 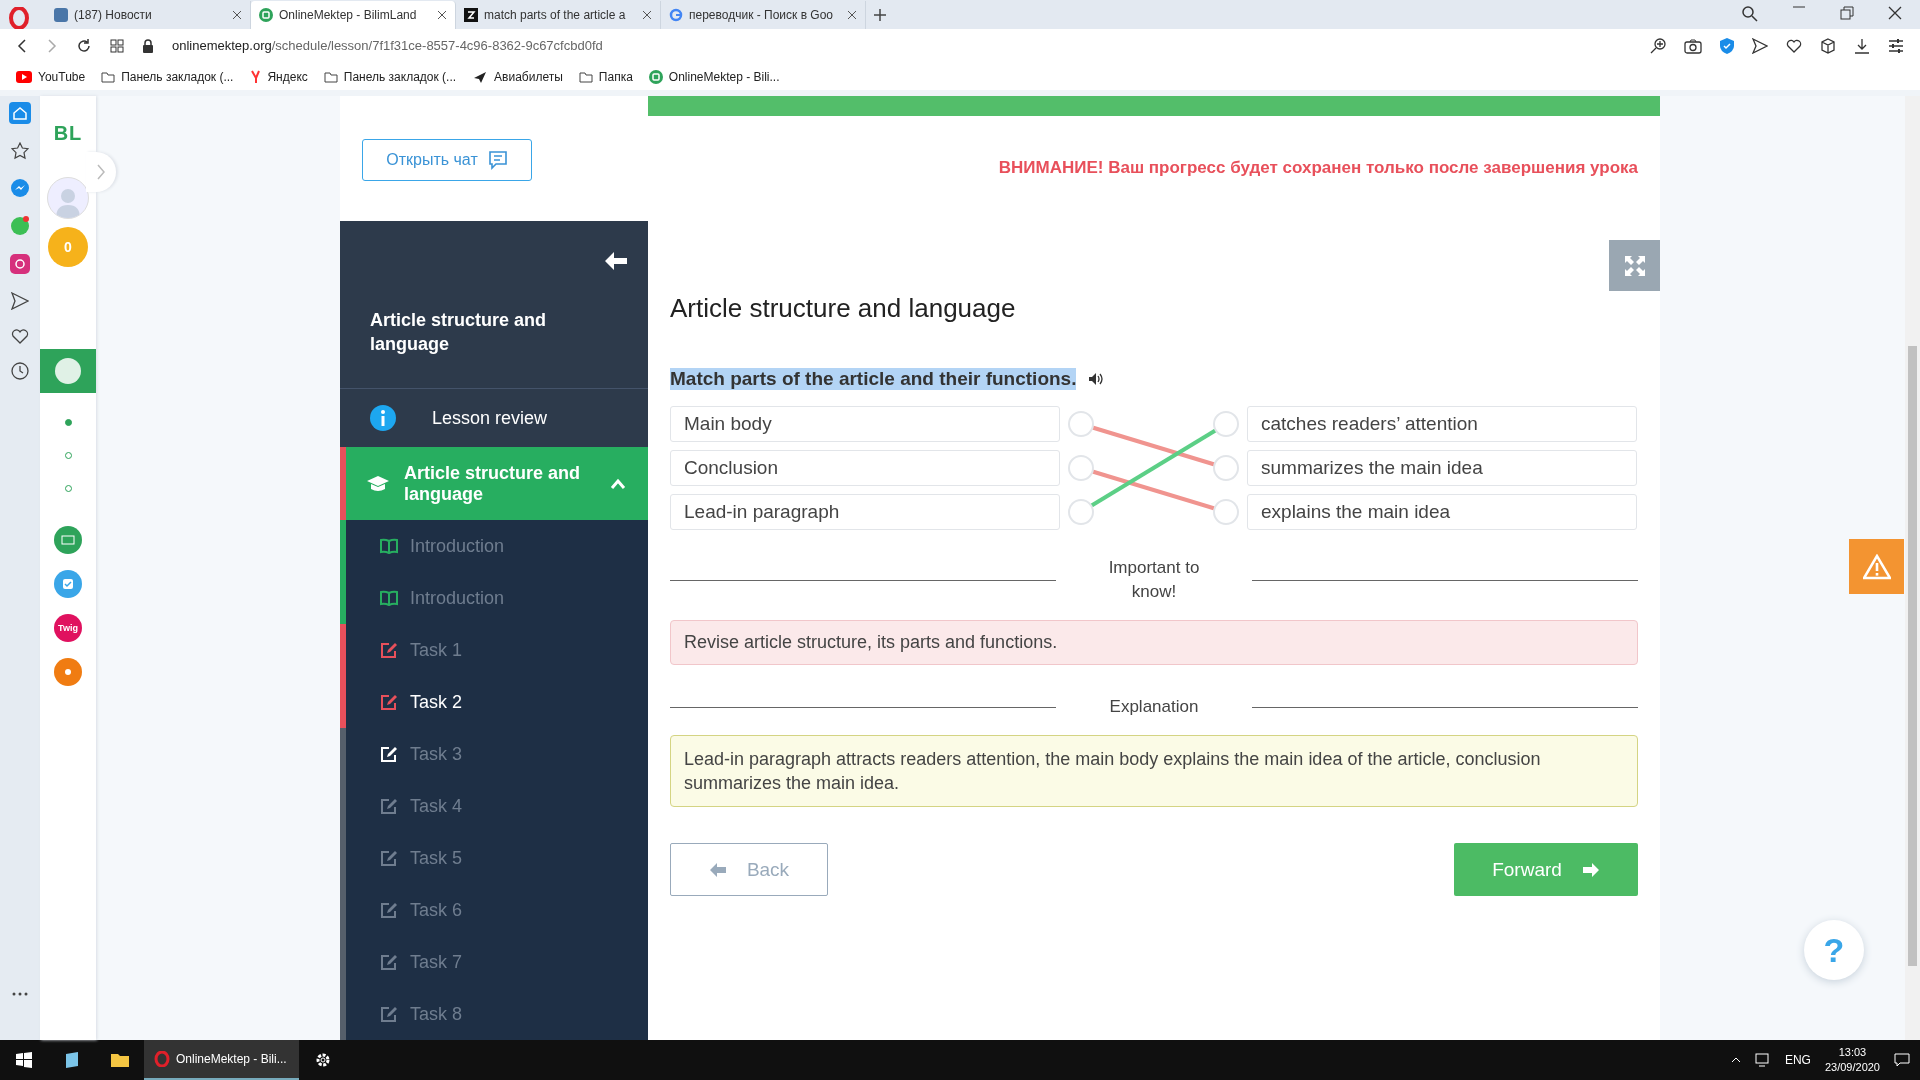 What do you see at coordinates (1154, 580) in the screenshot?
I see `section-heading: Important to know!` at bounding box center [1154, 580].